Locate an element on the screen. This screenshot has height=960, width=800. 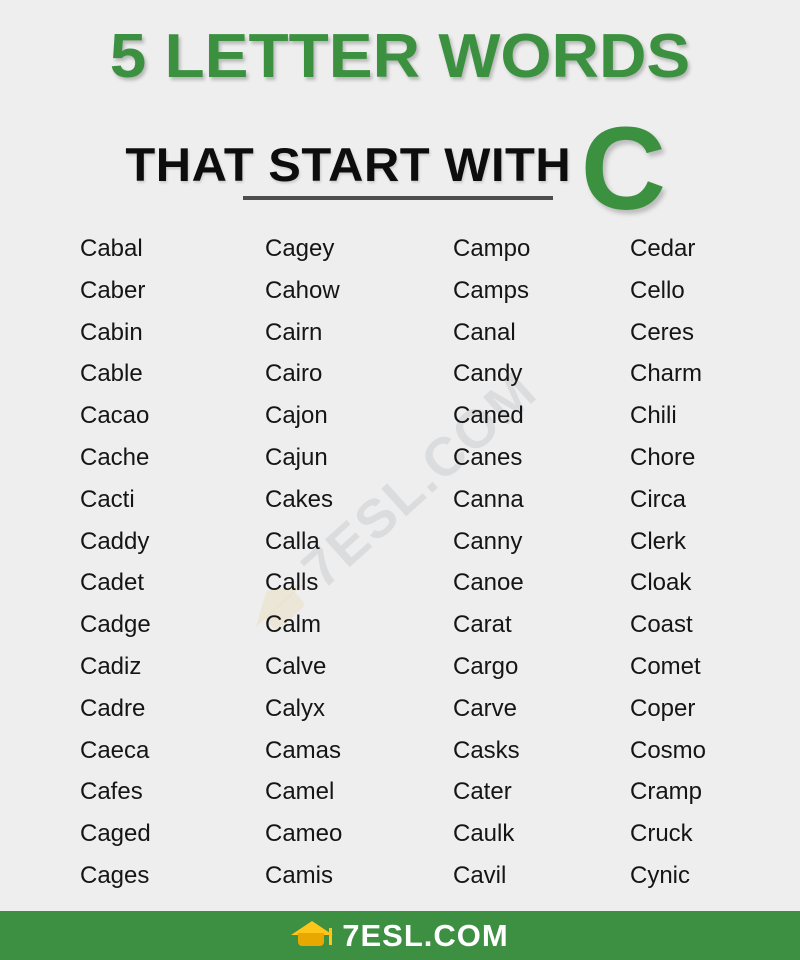
word-item: Calve is located at coordinates (296, 666).